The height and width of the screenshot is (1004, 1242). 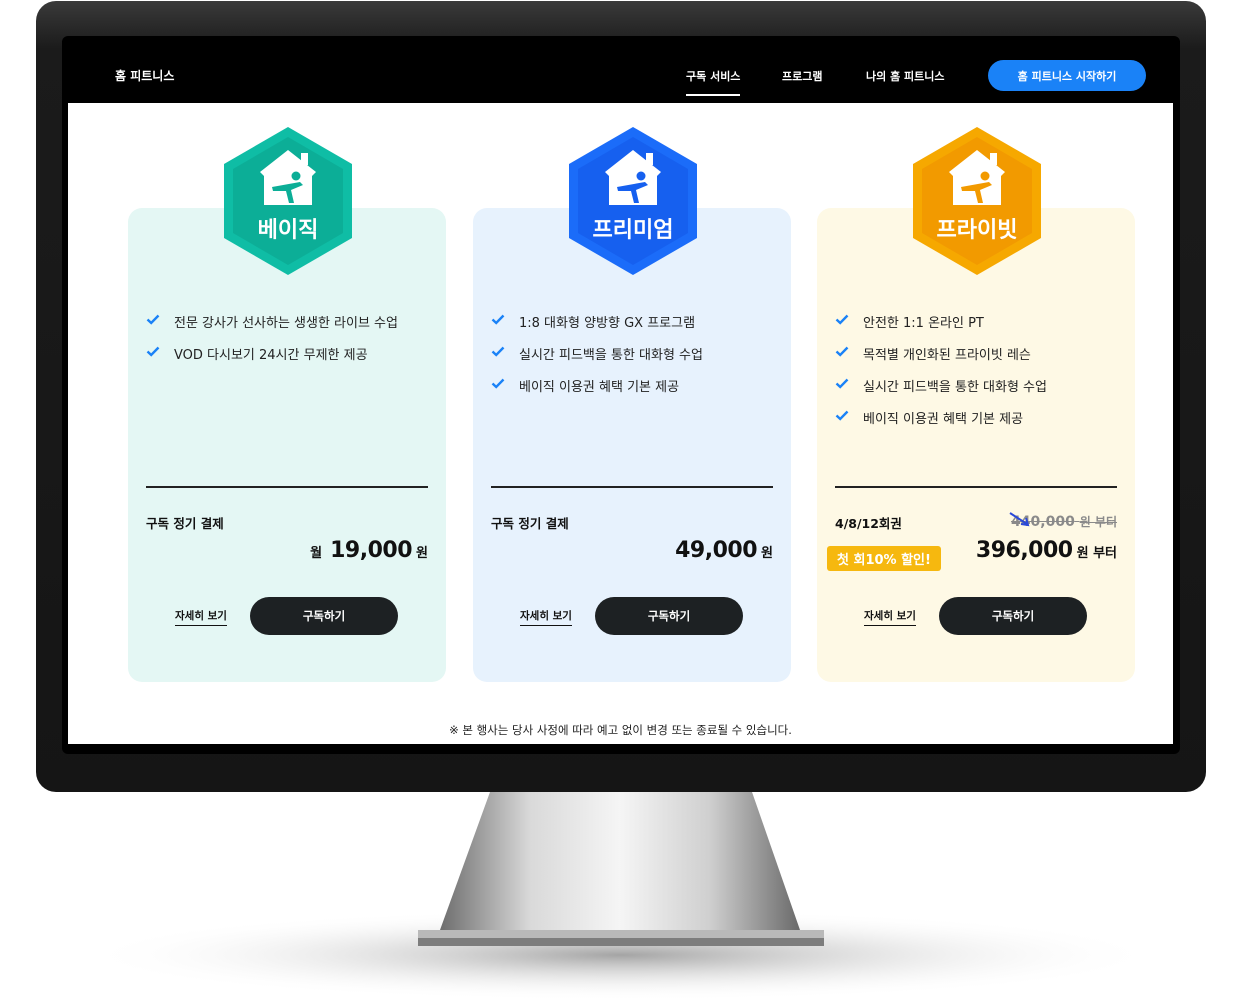 I want to click on feature-item: 안전한 1:1 온라인 PT, so click(x=980, y=328).